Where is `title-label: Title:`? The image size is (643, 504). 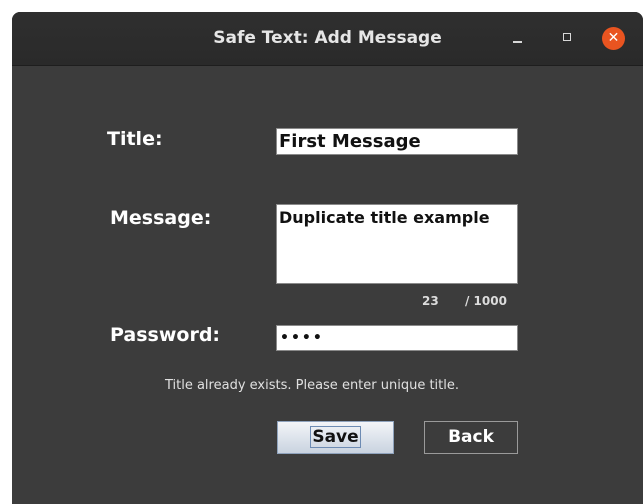 title-label: Title: is located at coordinates (135, 139).